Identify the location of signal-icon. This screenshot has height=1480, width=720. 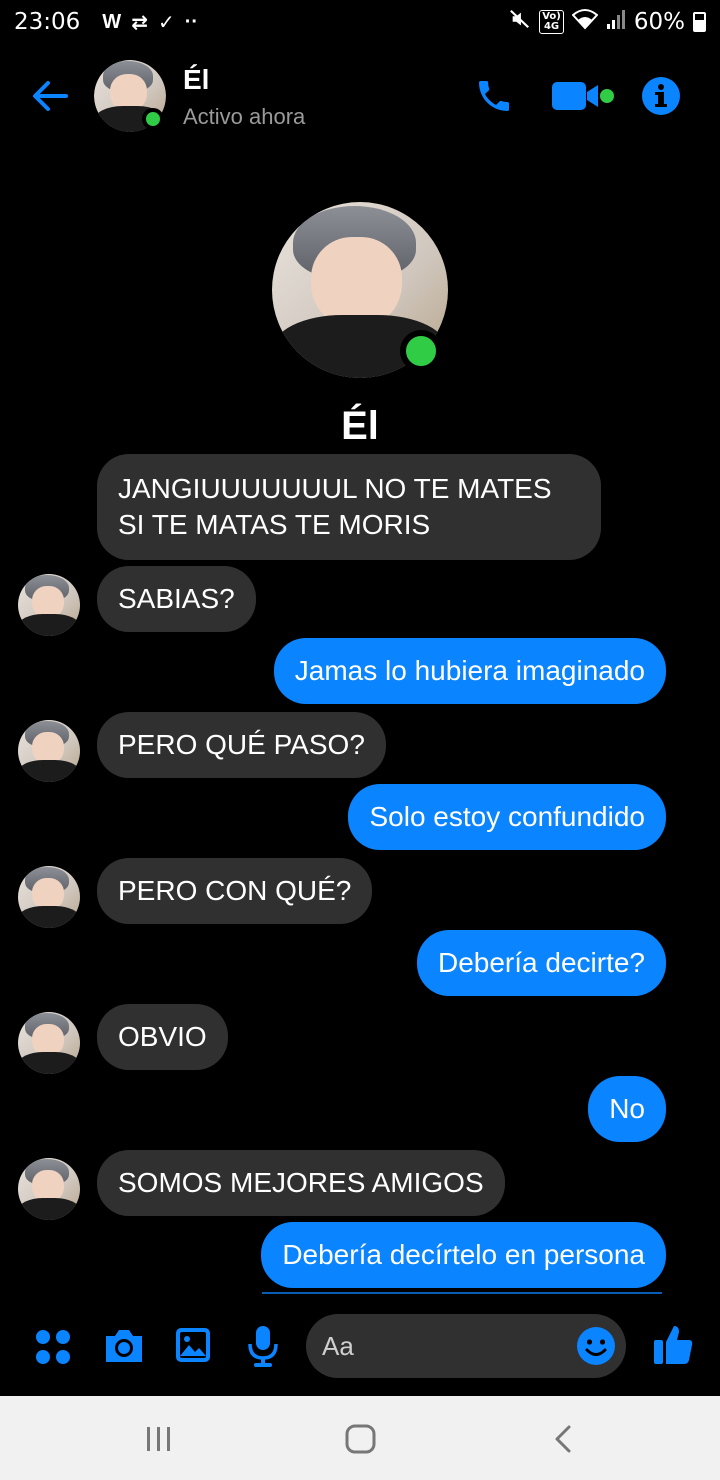
(616, 22).